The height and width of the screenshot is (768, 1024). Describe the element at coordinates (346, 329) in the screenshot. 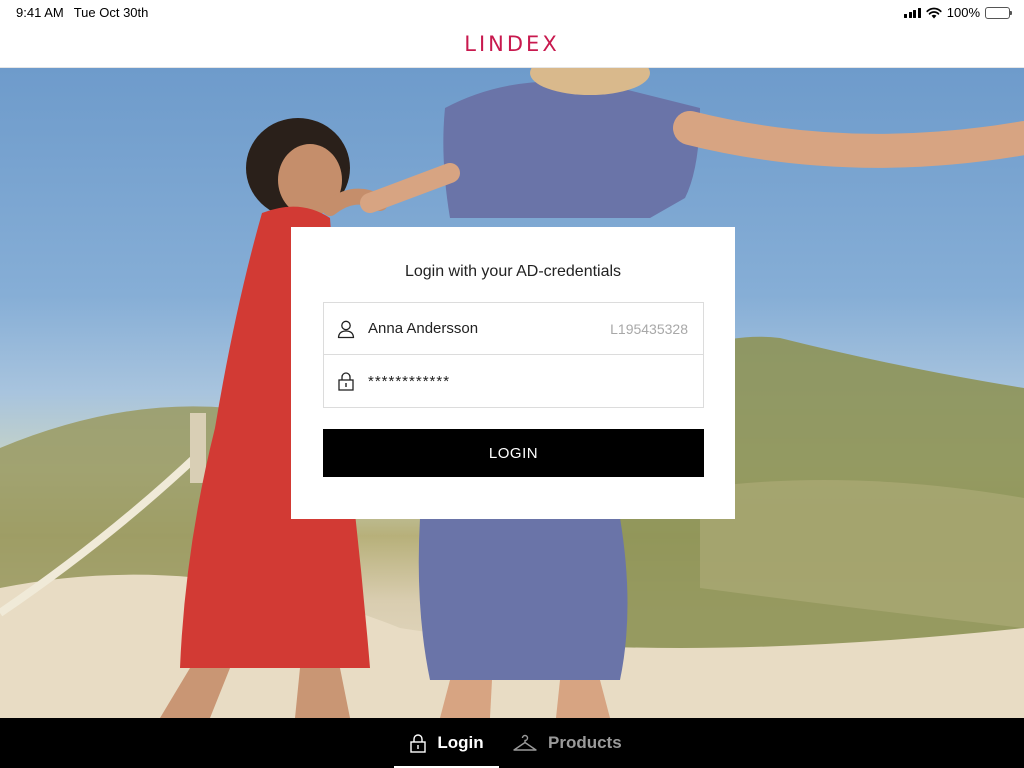

I see `user-icon` at that location.